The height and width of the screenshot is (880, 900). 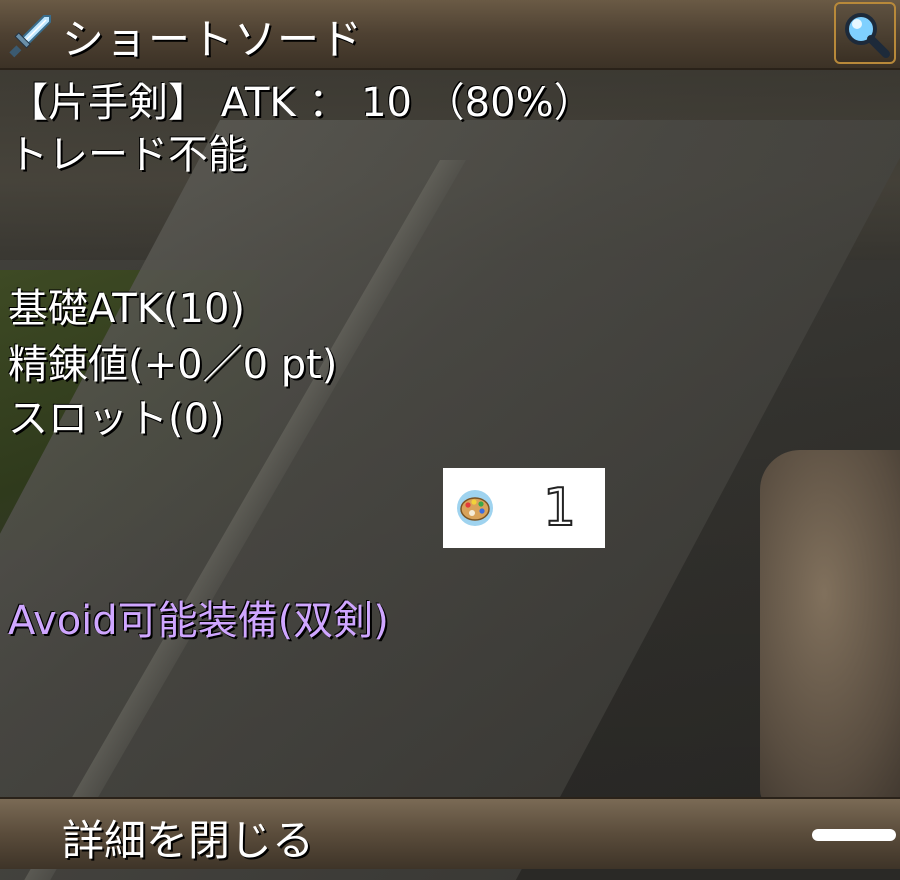 What do you see at coordinates (830, 630) in the screenshot?
I see `background-rock` at bounding box center [830, 630].